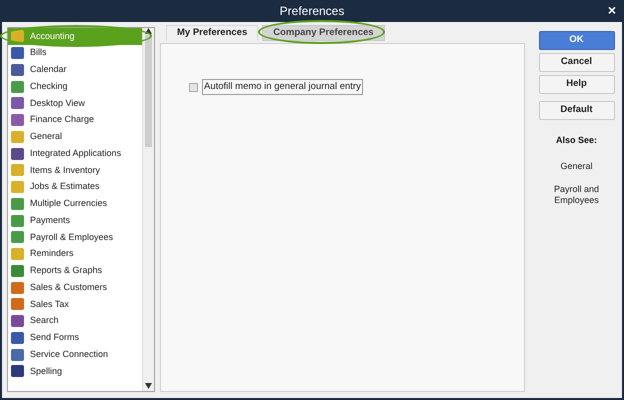 This screenshot has width=624, height=400. I want to click on tab: Company Preferences, so click(323, 33).